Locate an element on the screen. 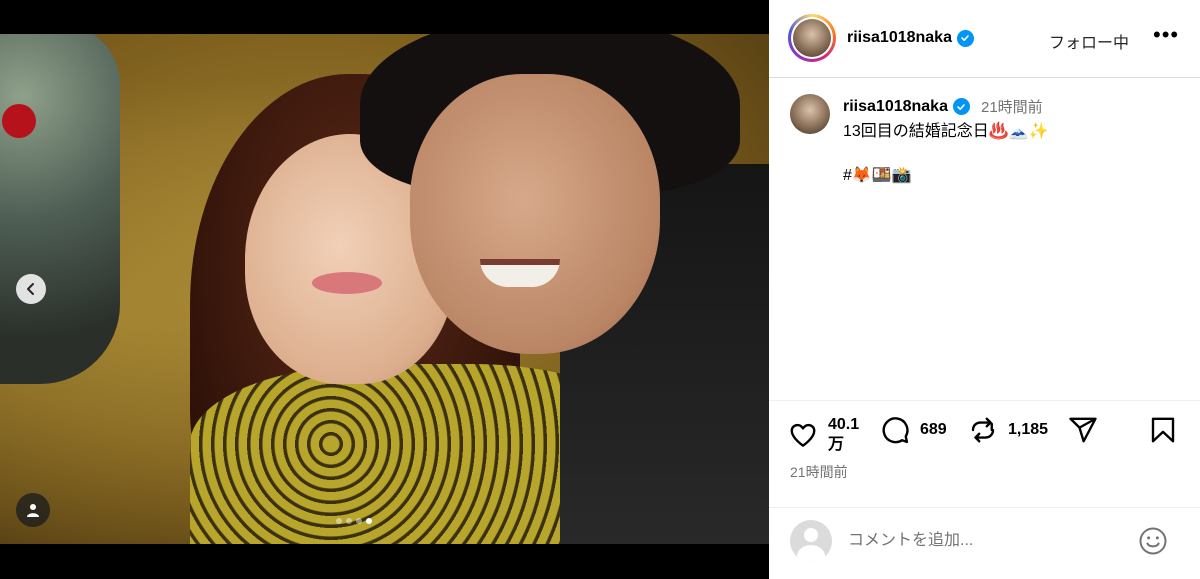 The height and width of the screenshot is (579, 1200). comment-icon is located at coordinates (895, 430).